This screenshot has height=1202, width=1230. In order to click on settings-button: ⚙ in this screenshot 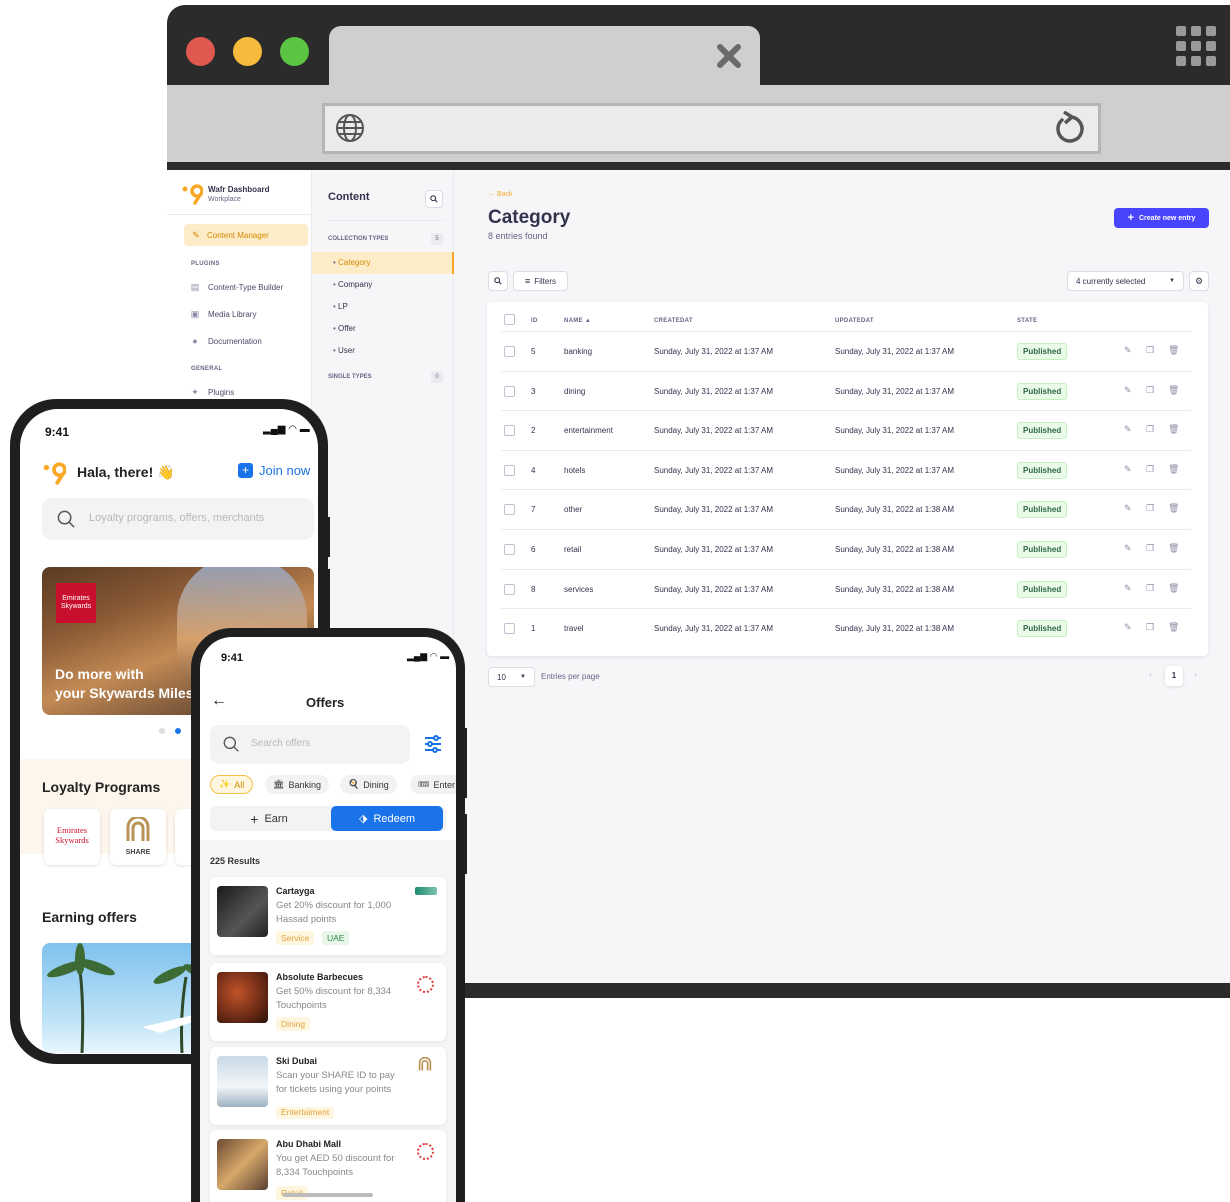, I will do `click(1199, 281)`.